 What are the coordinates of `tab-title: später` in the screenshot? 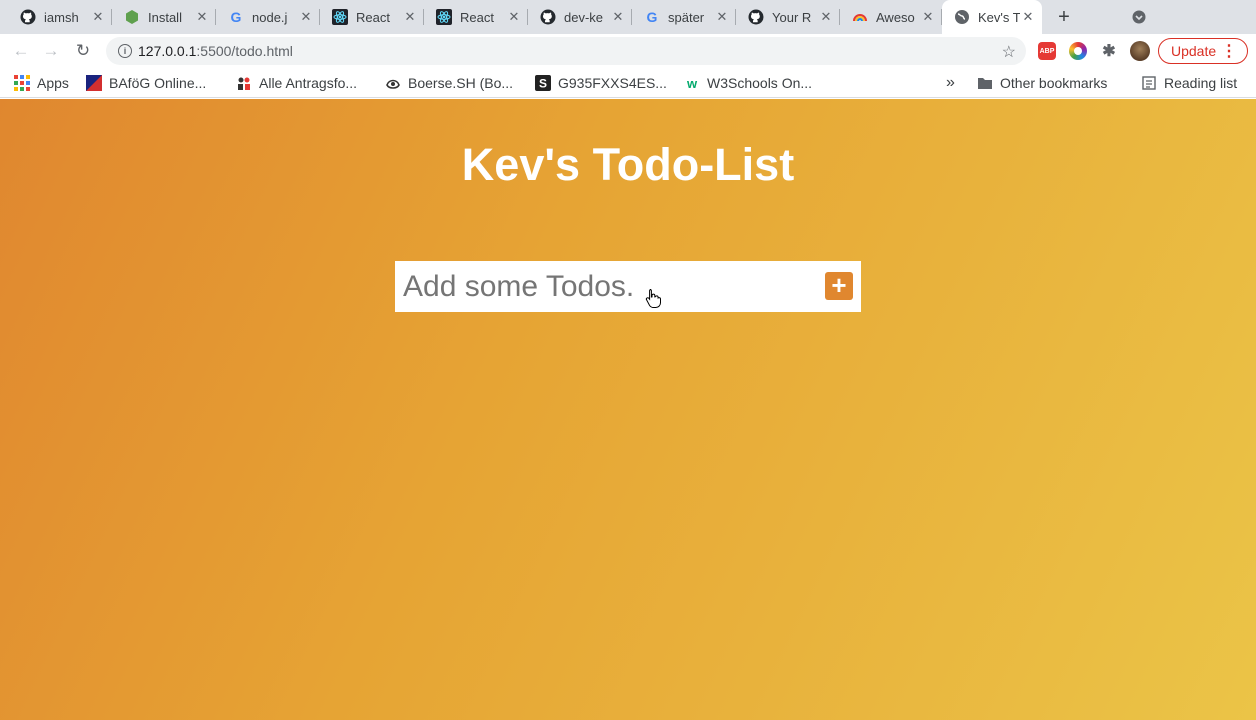 It's located at (686, 17).